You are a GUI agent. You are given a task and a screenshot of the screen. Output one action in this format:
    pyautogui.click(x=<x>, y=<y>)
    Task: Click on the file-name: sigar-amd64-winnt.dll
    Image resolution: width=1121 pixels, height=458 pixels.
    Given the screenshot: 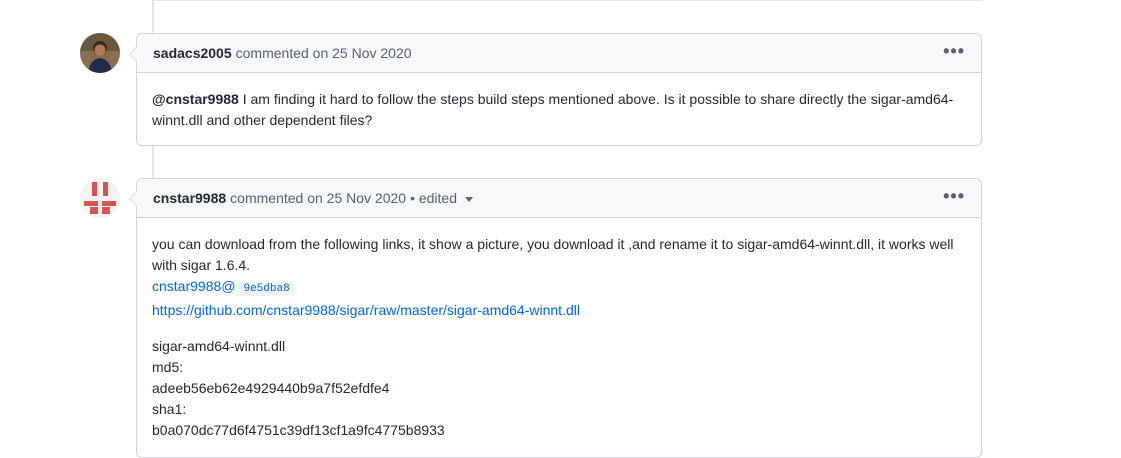 What is the action you would take?
    pyautogui.click(x=219, y=346)
    